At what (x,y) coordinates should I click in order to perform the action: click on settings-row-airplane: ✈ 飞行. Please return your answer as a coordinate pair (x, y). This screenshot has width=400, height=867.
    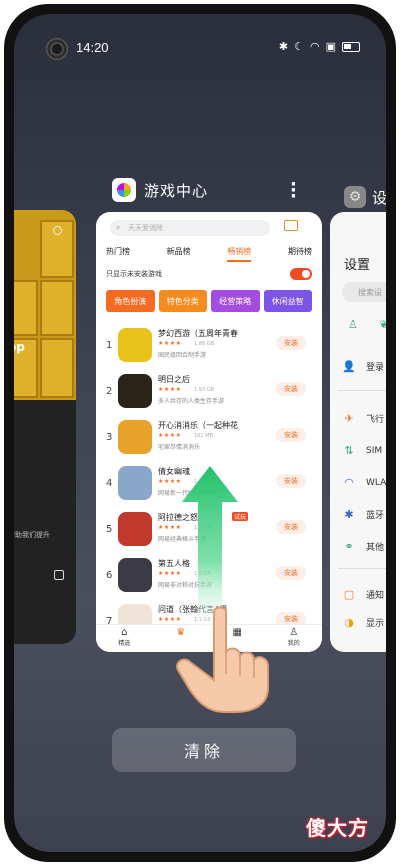
    Looking at the image, I should click on (363, 418).